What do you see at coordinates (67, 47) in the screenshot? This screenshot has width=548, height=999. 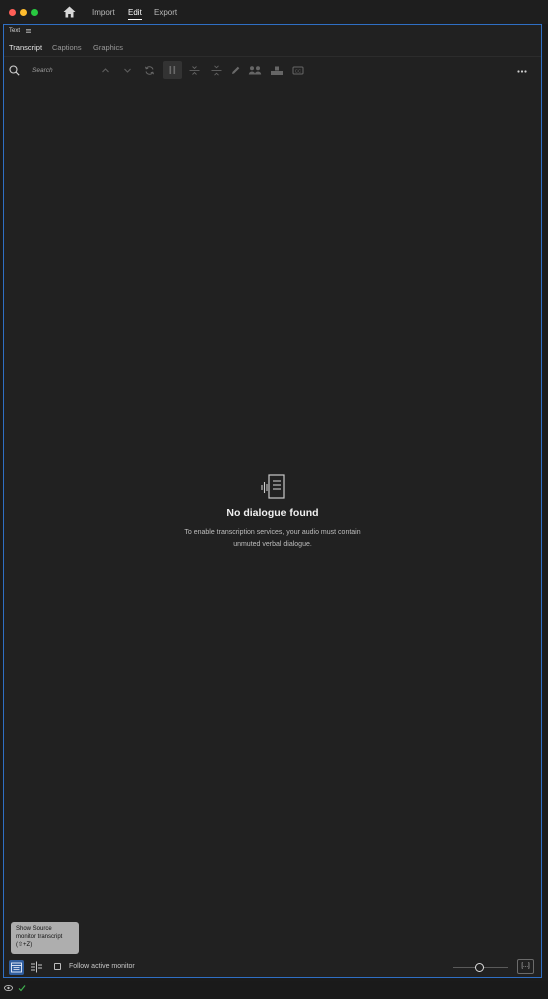 I see `tab-captions: Captions` at bounding box center [67, 47].